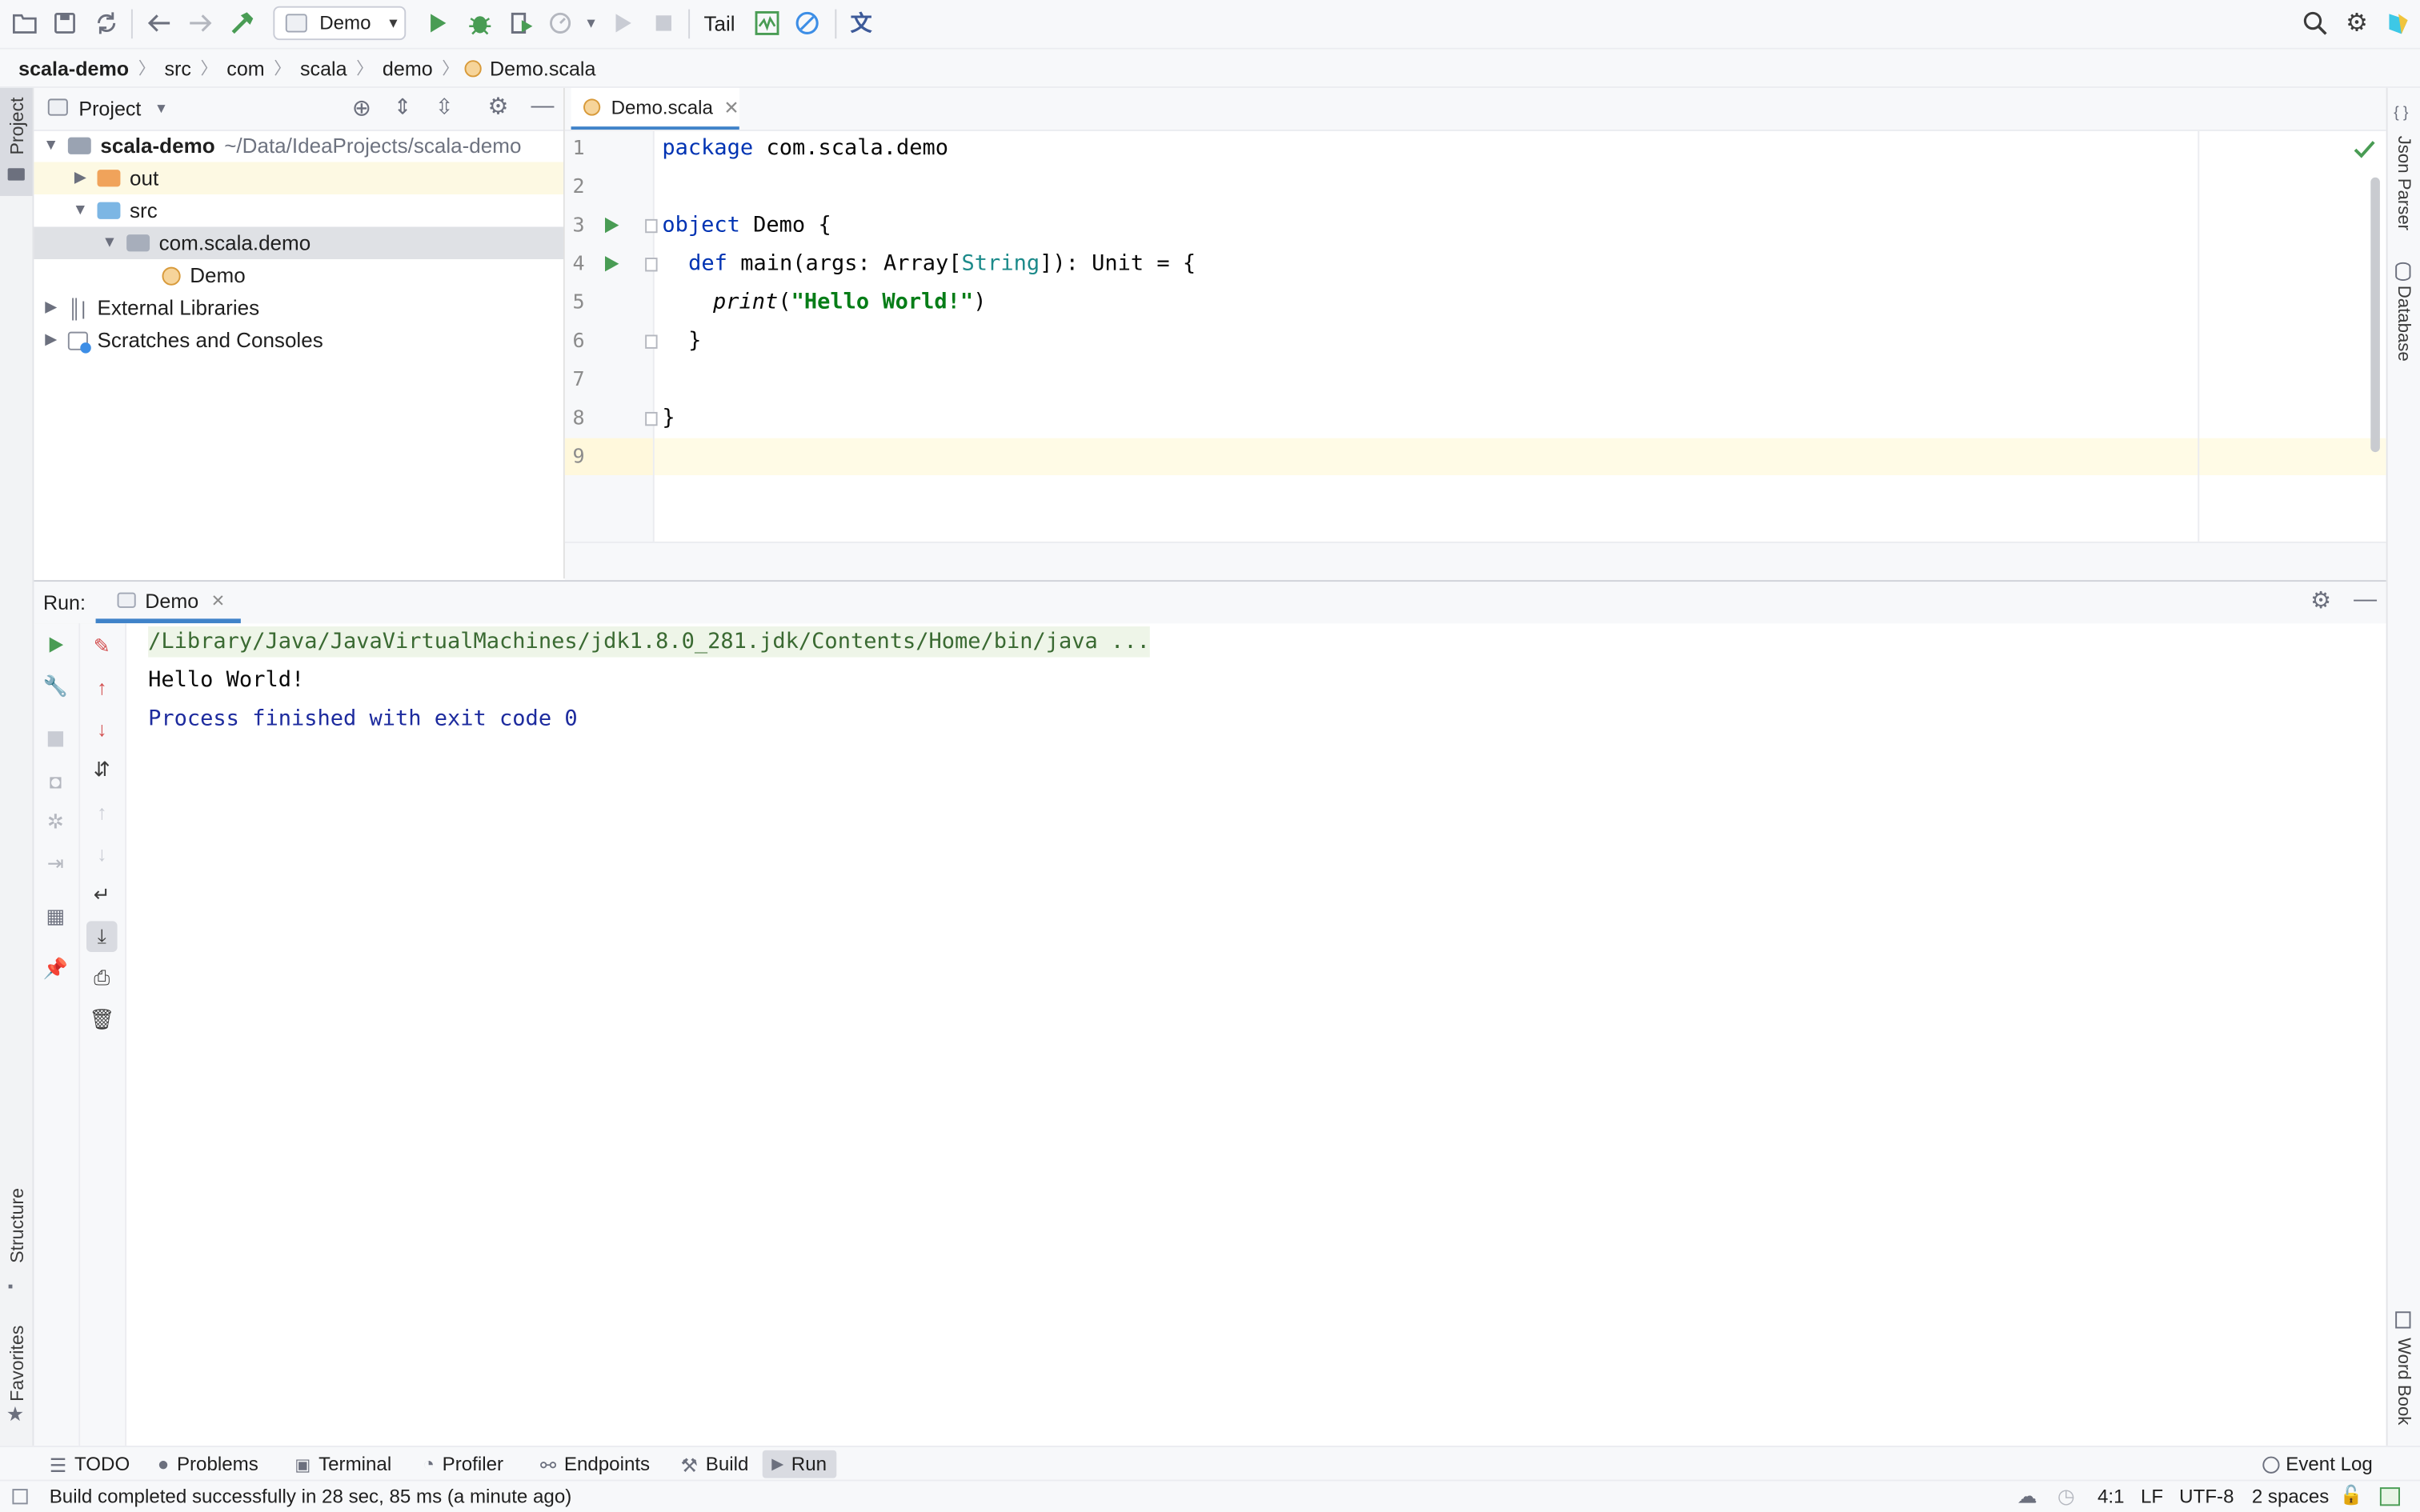 Image resolution: width=2420 pixels, height=1512 pixels. I want to click on line-separator: LF, so click(2152, 1496).